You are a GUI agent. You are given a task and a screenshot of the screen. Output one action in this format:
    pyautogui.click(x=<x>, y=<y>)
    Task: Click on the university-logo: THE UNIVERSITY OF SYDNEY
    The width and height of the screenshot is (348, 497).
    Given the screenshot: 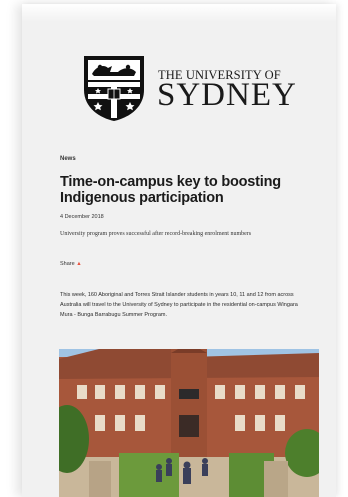 What is the action you would take?
    pyautogui.click(x=202, y=89)
    